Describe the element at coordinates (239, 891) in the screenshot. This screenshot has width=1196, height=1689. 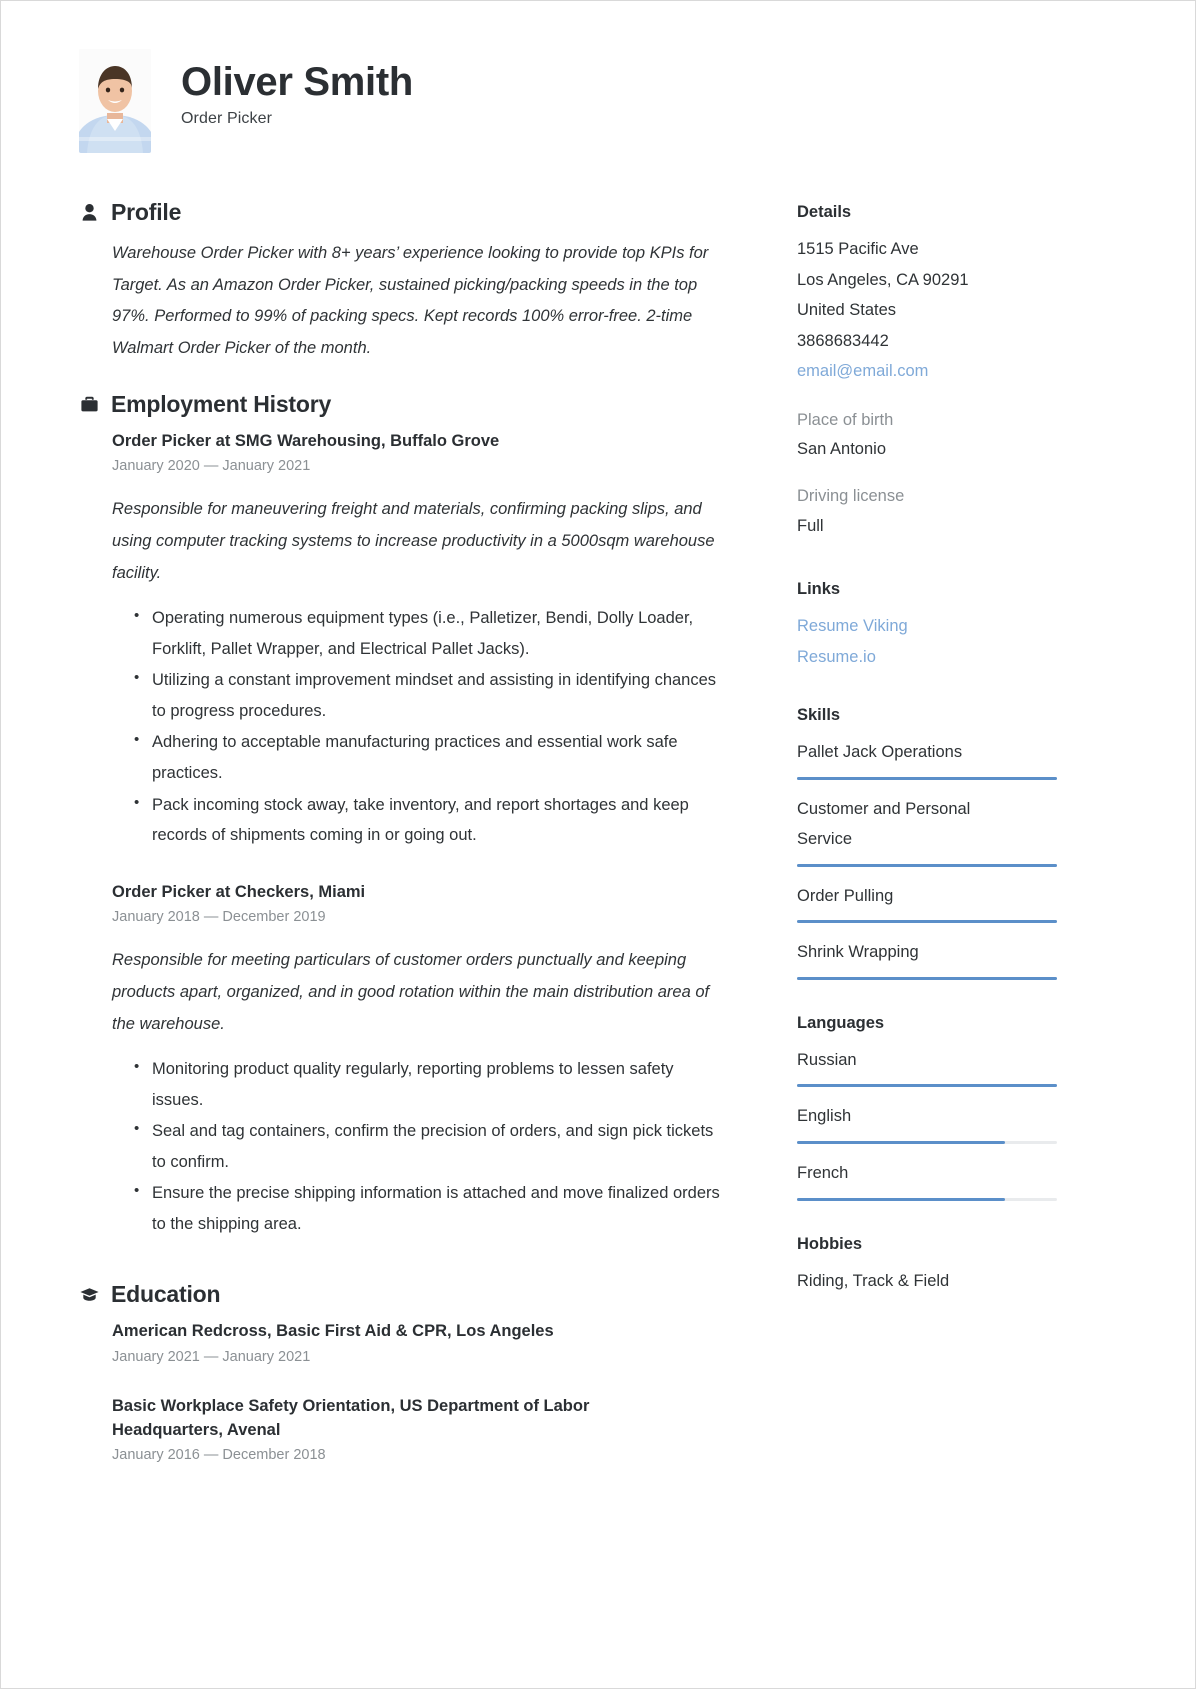
I see `entry-title: Order Picker at Checkers, Miami` at that location.